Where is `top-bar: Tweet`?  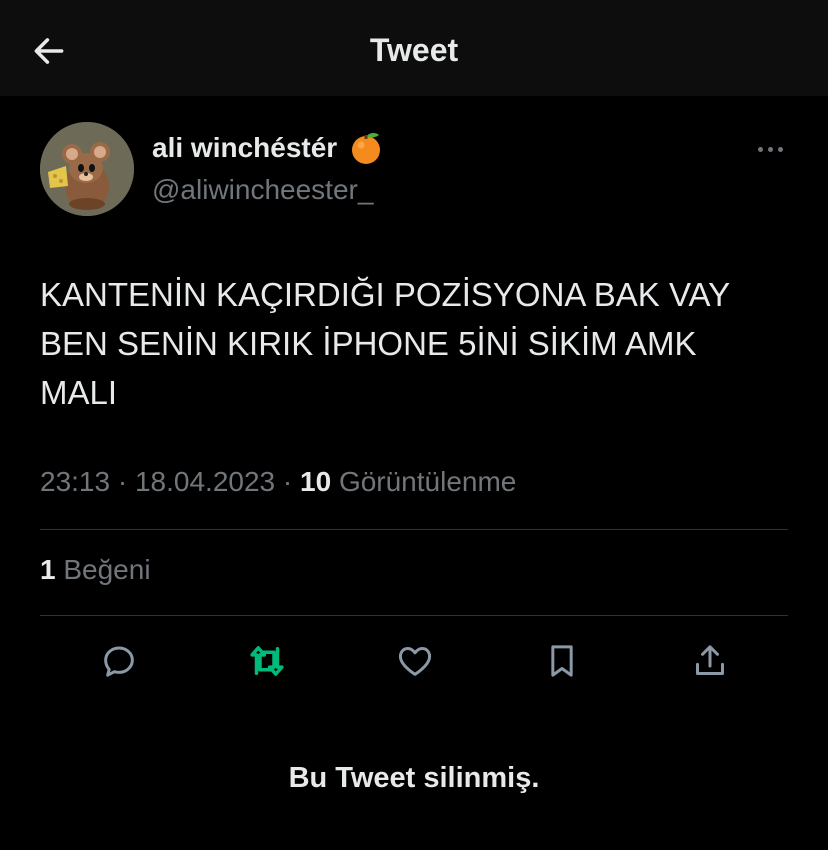
top-bar: Tweet is located at coordinates (414, 48).